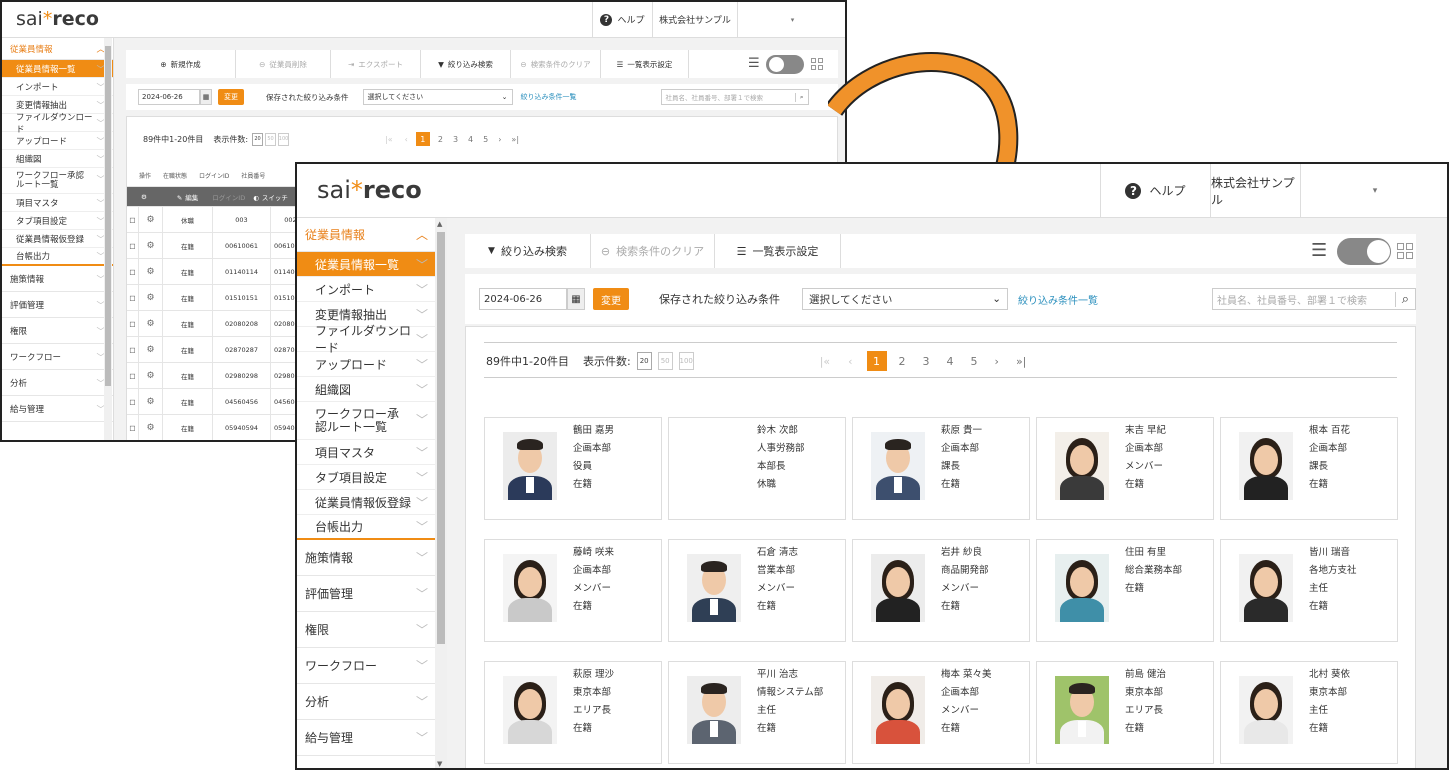 The image size is (1449, 770). Describe the element at coordinates (253, 175) in the screenshot. I see `column-header: 社員番号` at that location.